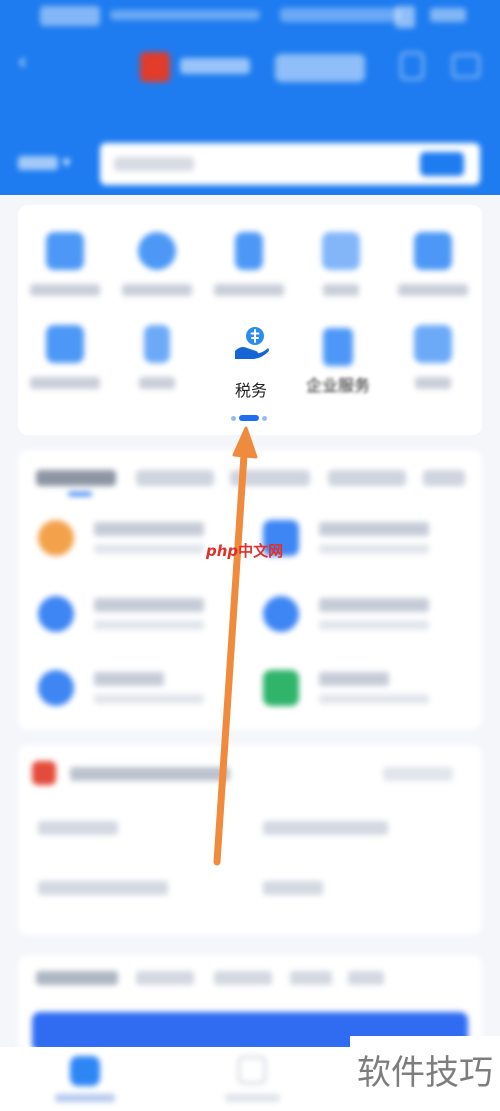 This screenshot has height=1111, width=500. What do you see at coordinates (425, 1073) in the screenshot?
I see `watermark-tips: 软件技巧` at bounding box center [425, 1073].